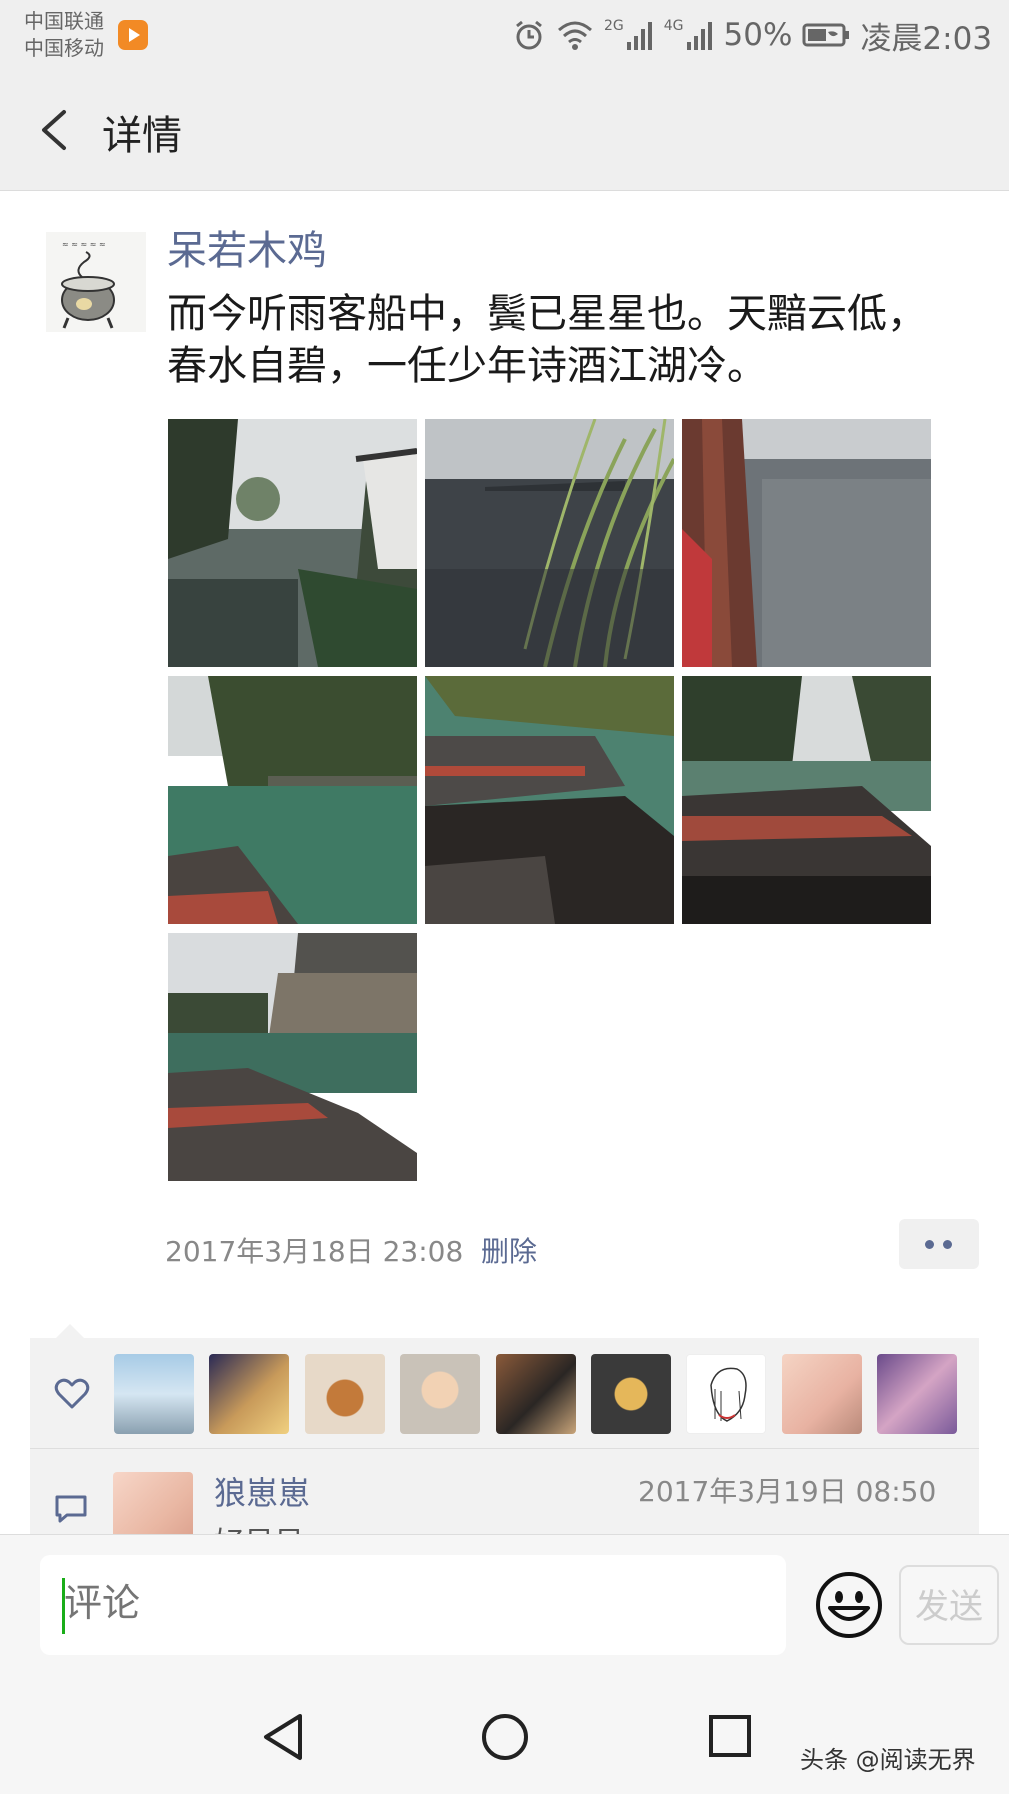 Image resolution: width=1009 pixels, height=1794 pixels. What do you see at coordinates (262, 1491) in the screenshot?
I see `commenter-name: 狼崽崽` at bounding box center [262, 1491].